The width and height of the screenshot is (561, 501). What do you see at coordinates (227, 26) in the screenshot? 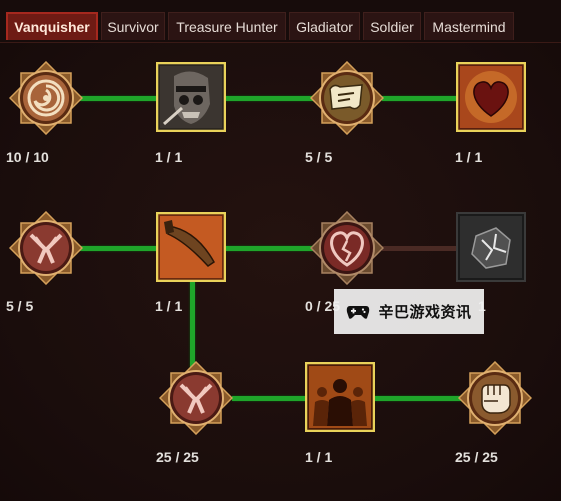
I see `tab-treasure-hunter: Treasure Hunter` at bounding box center [227, 26].